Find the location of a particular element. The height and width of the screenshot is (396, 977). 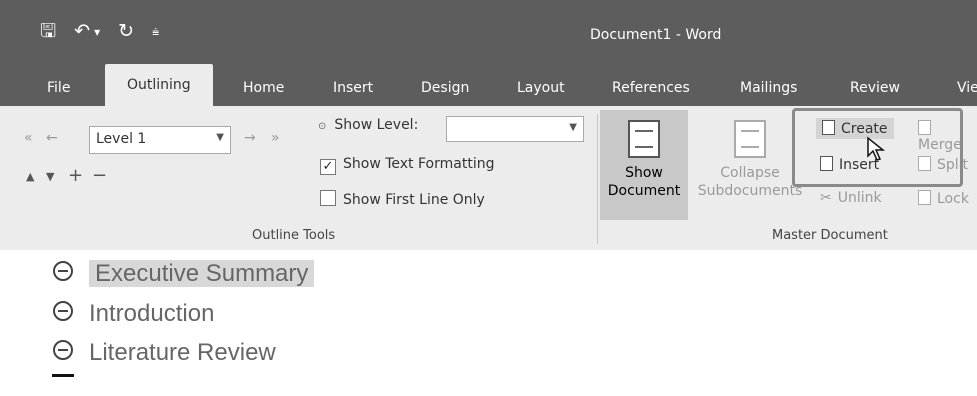

demote-to-body-icon: » is located at coordinates (275, 138).